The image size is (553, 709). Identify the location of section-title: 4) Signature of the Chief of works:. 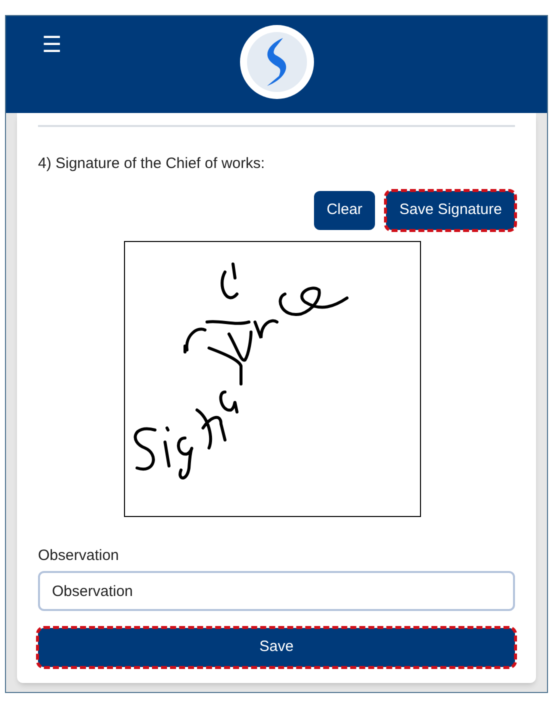
(152, 164).